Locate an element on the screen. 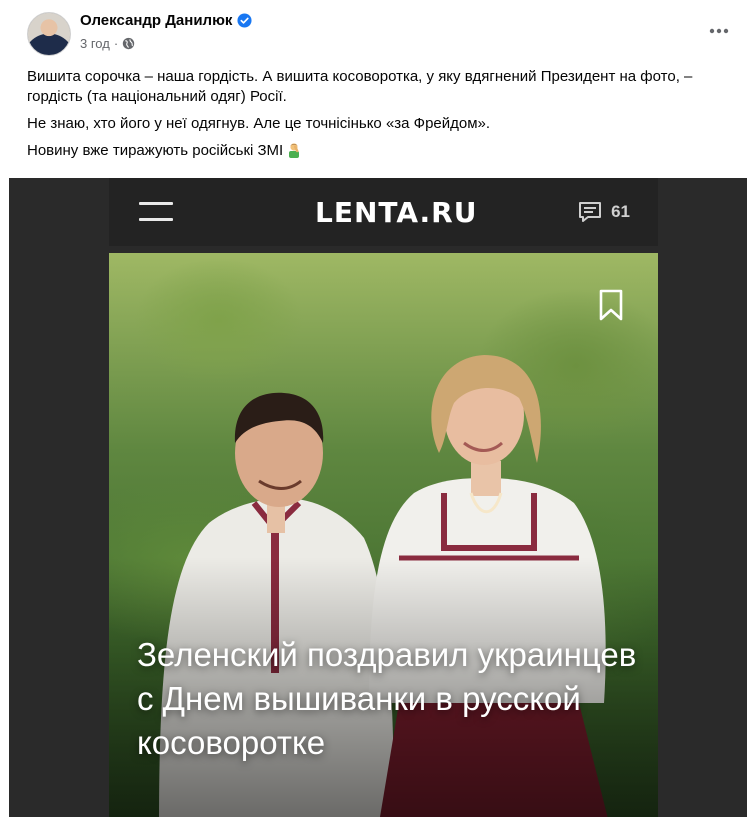 The image size is (747, 817). verified-badge-icon is located at coordinates (244, 20).